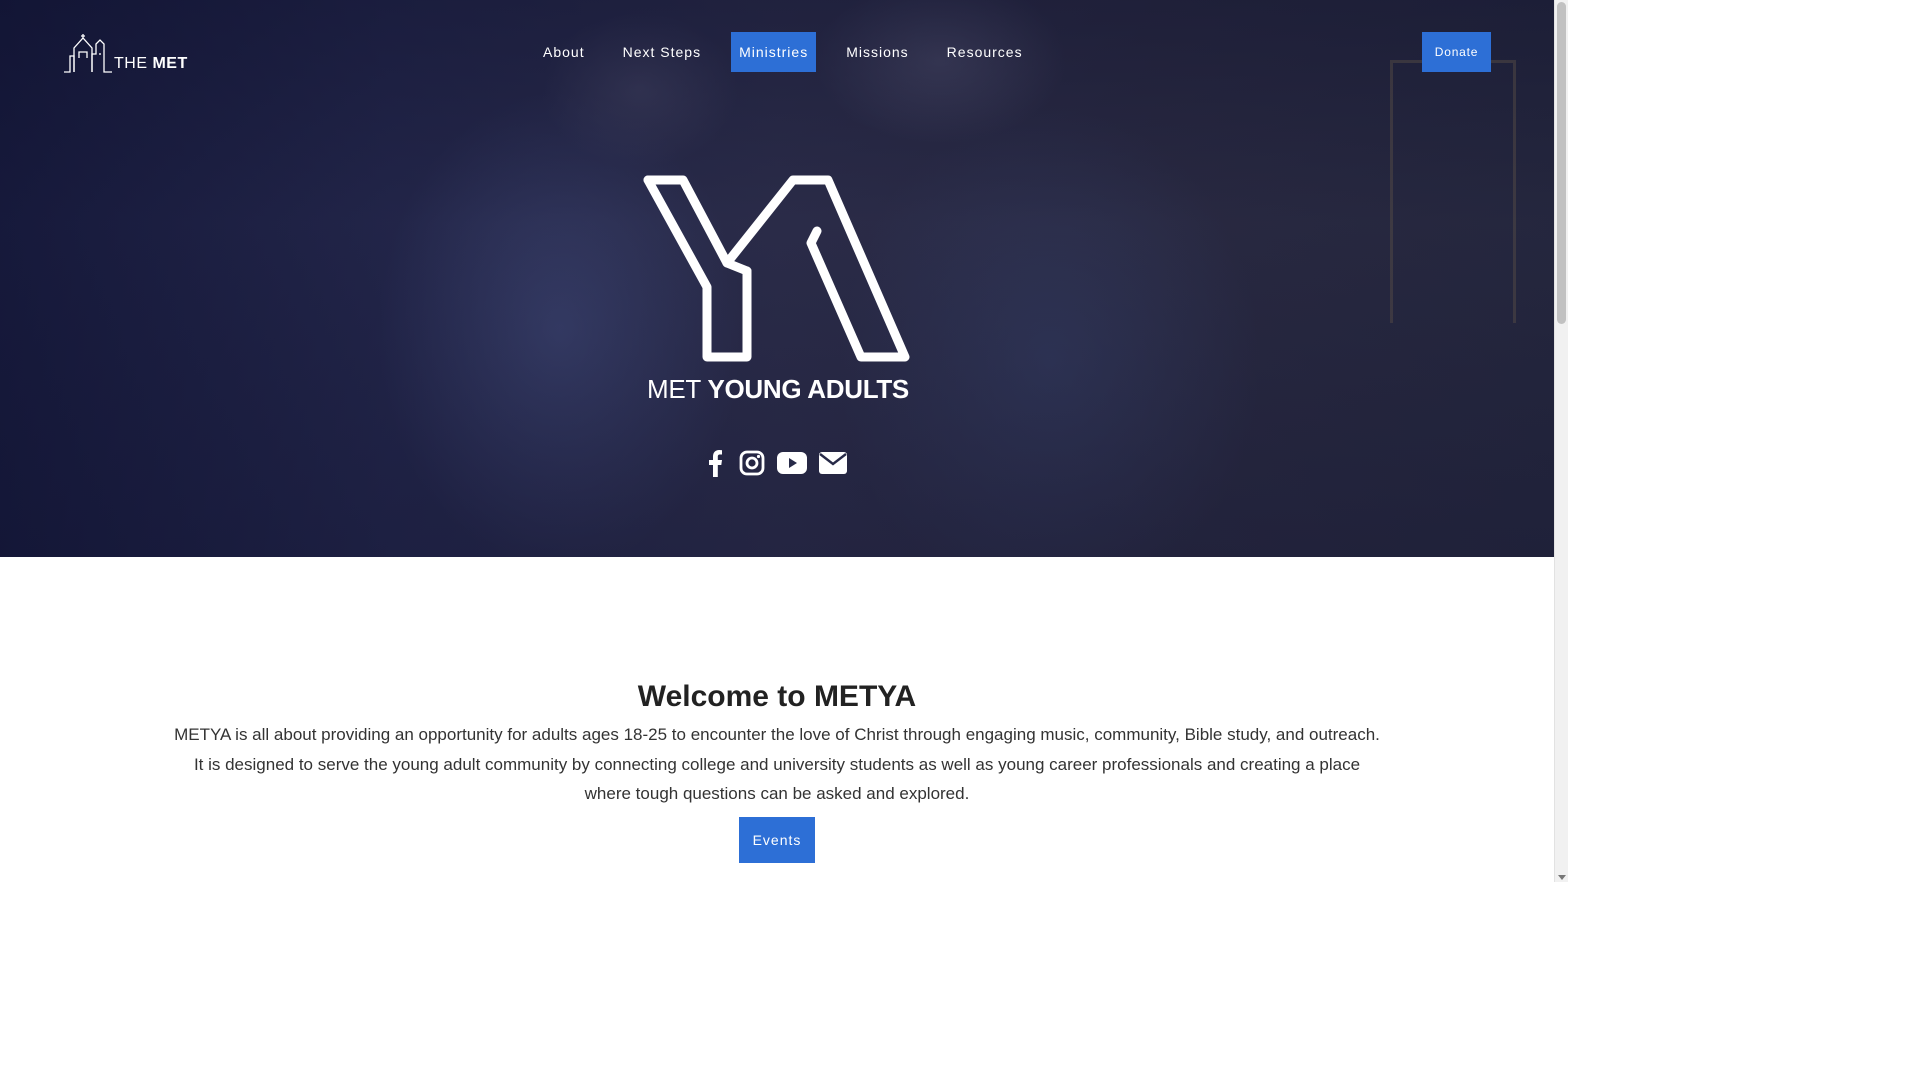 The height and width of the screenshot is (1080, 1920). I want to click on logo-text: THE MET, so click(151, 63).